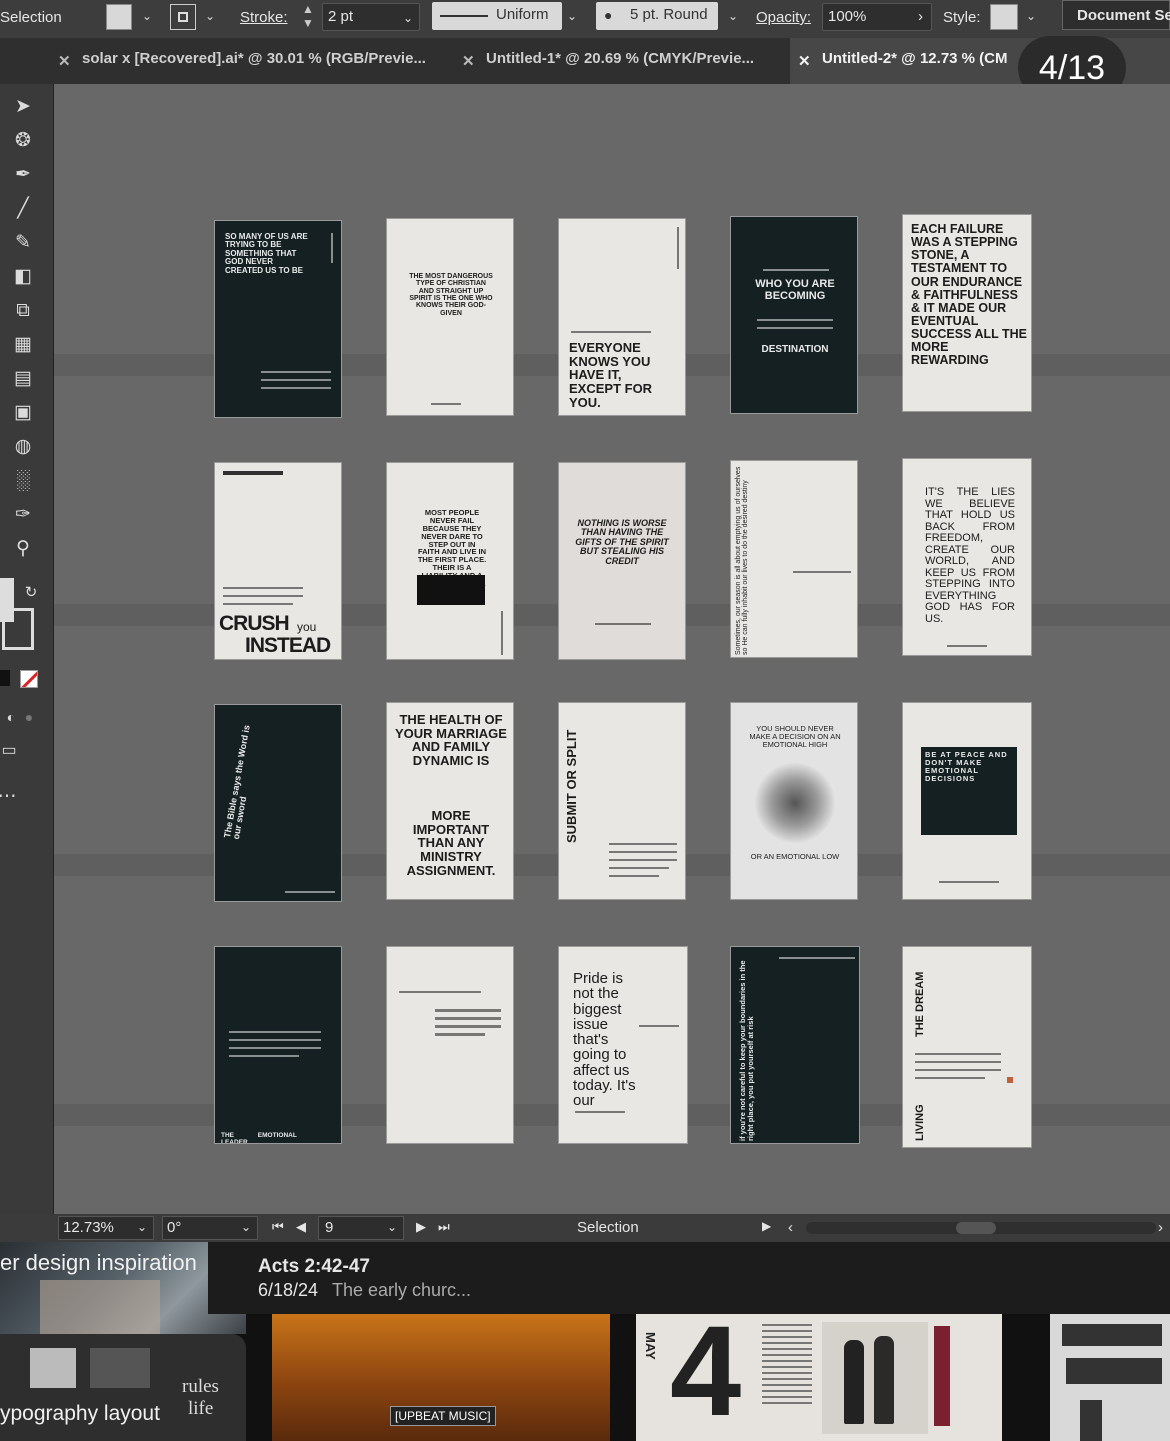 This screenshot has height=1441, width=1170. What do you see at coordinates (11, 797) in the screenshot?
I see `more-tools-icon: ⋯` at bounding box center [11, 797].